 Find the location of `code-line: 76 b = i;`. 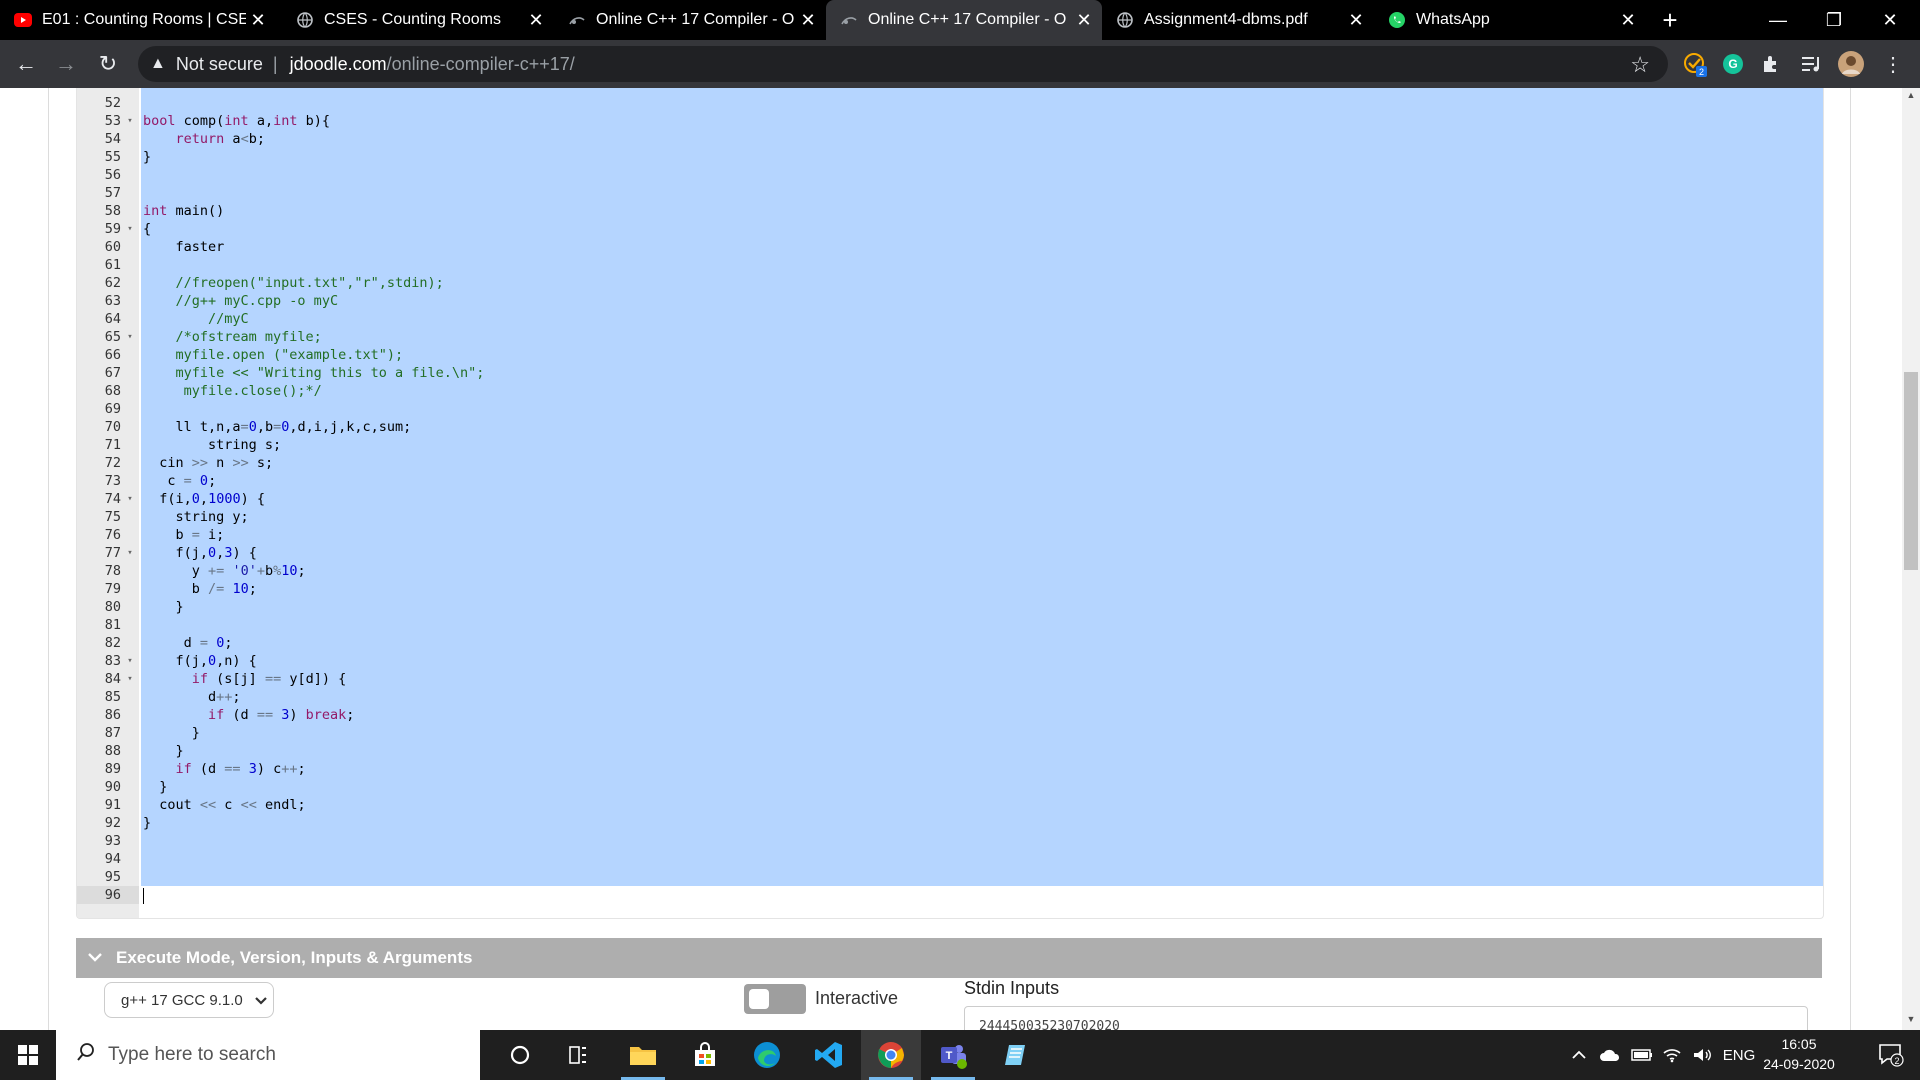

code-line: 76 b = i; is located at coordinates (950, 535).